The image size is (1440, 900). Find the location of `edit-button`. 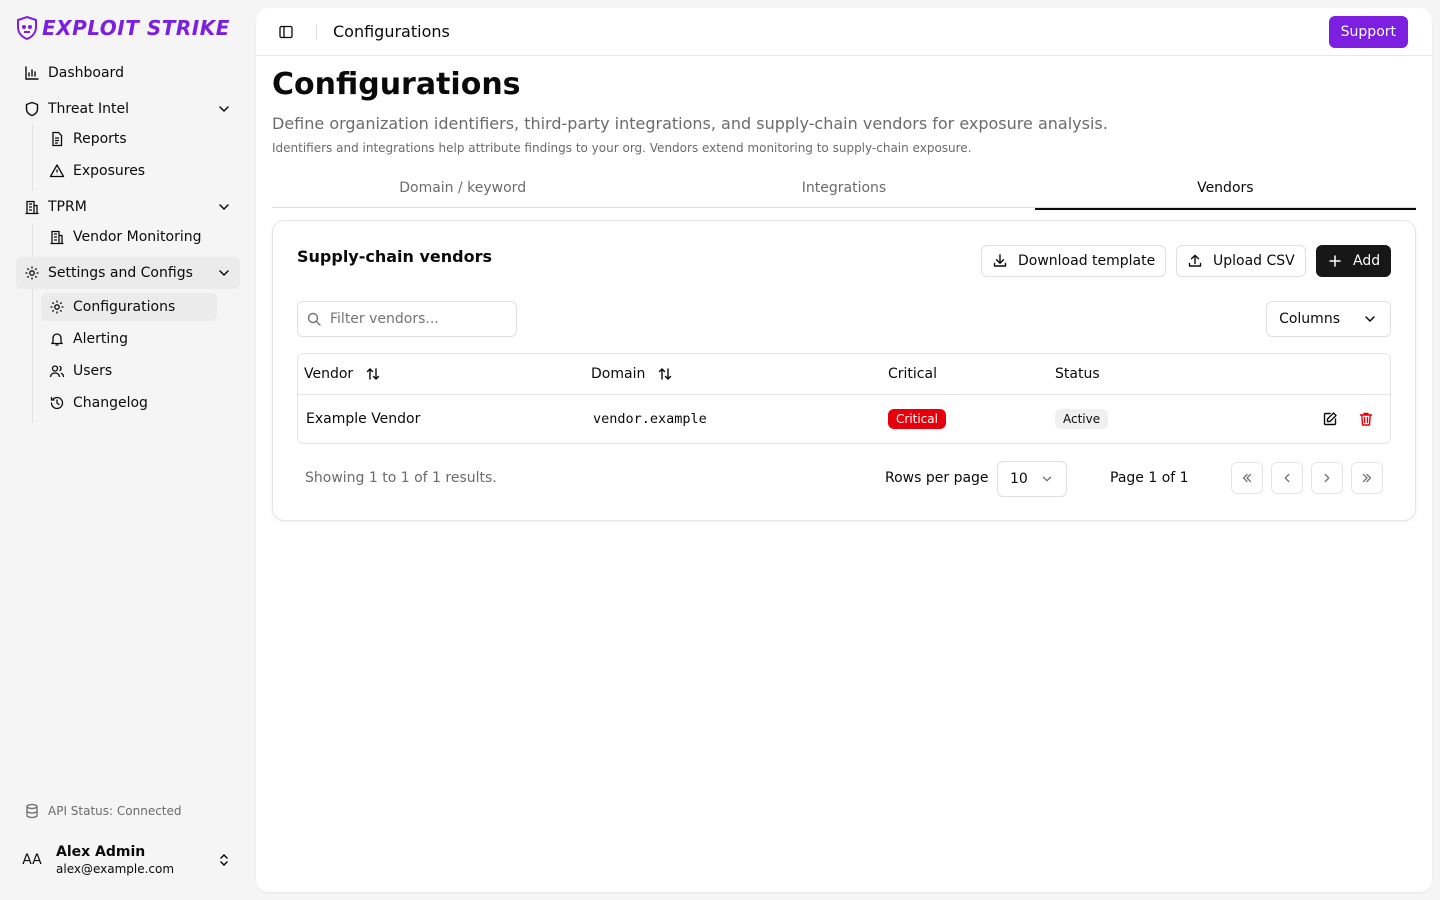

edit-button is located at coordinates (1330, 419).